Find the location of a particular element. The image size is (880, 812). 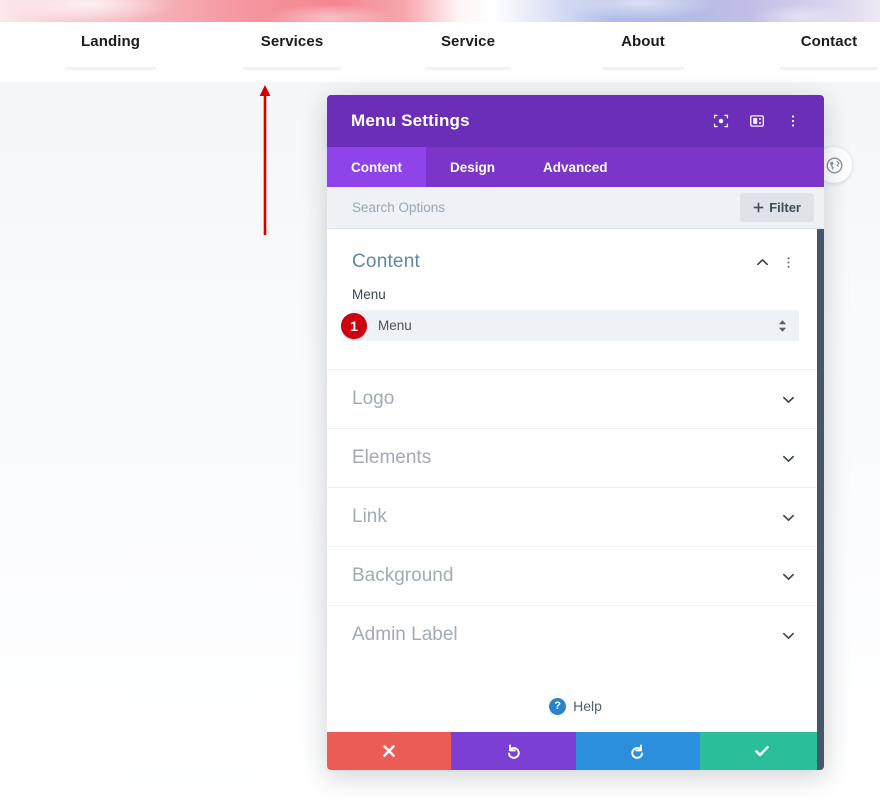

search-options-bar: Filter is located at coordinates (575, 208).